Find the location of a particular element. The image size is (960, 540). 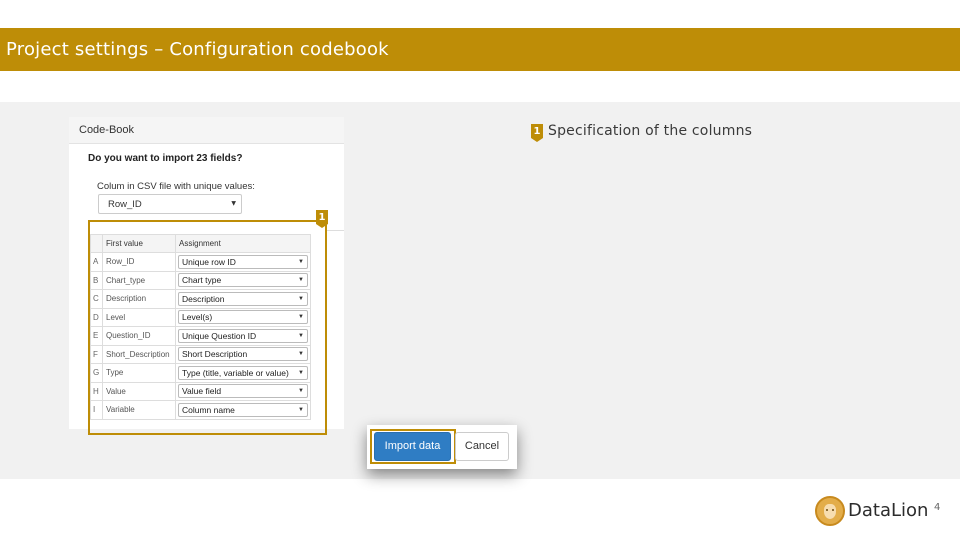

divider is located at coordinates (334, 230).